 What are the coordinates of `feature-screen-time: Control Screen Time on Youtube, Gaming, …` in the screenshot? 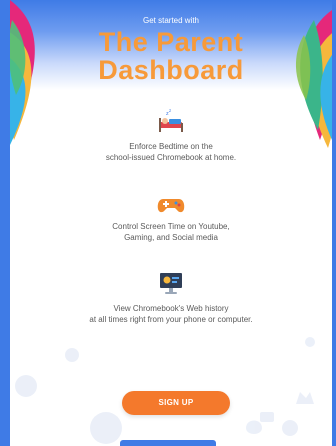 It's located at (171, 217).